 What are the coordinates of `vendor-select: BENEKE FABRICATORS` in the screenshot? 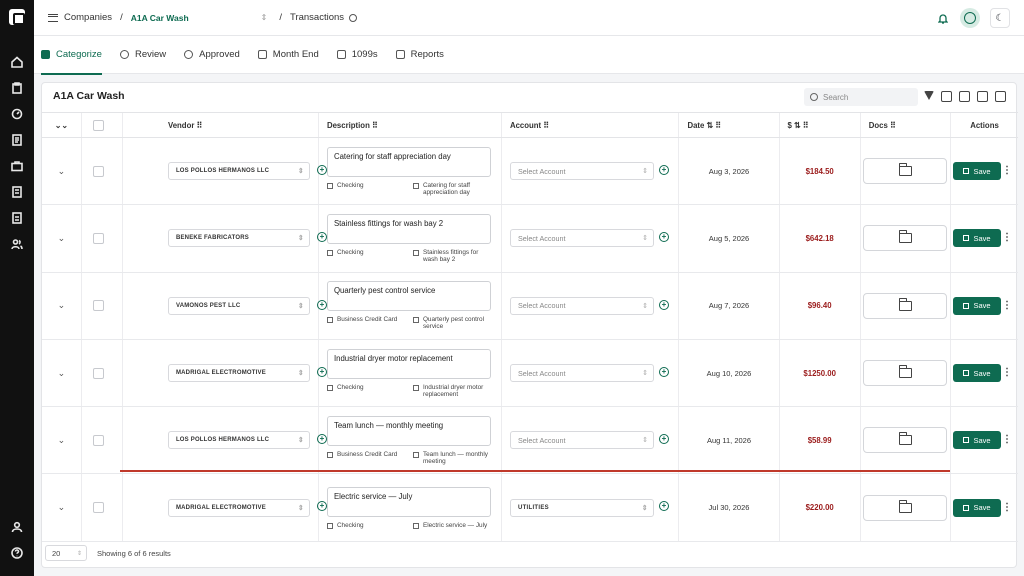 It's located at (238, 238).